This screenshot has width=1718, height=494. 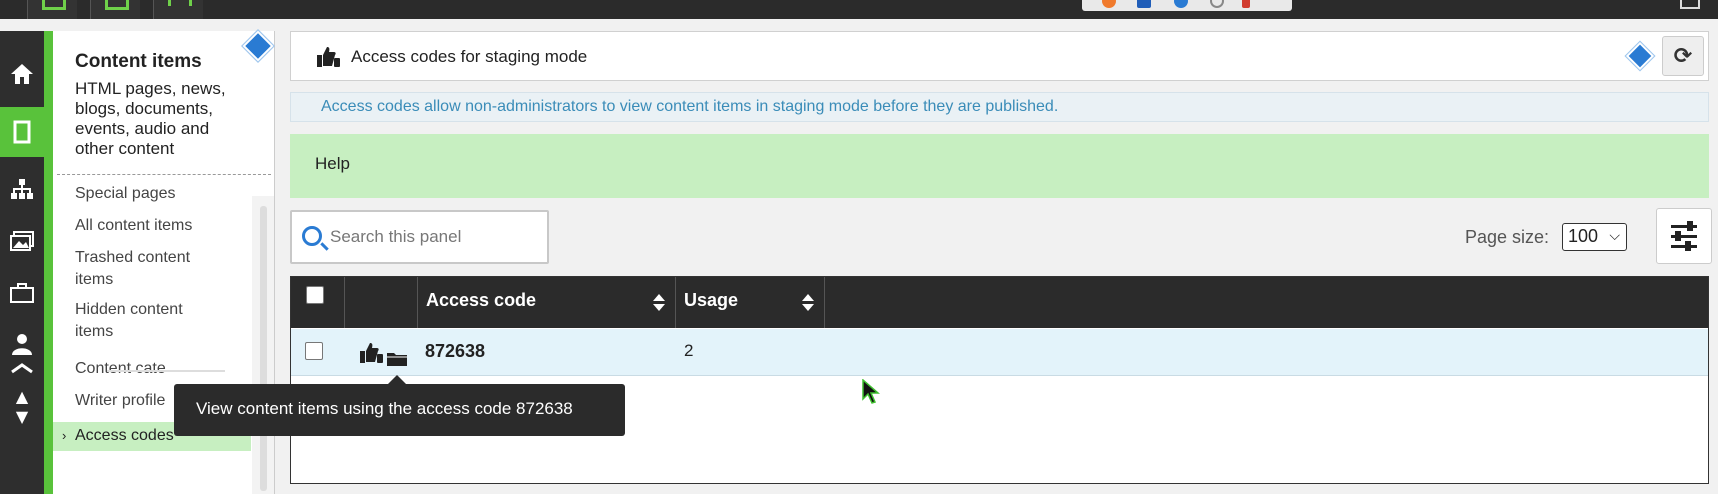 What do you see at coordinates (999, 302) in the screenshot?
I see `table-header: Access code Usage` at bounding box center [999, 302].